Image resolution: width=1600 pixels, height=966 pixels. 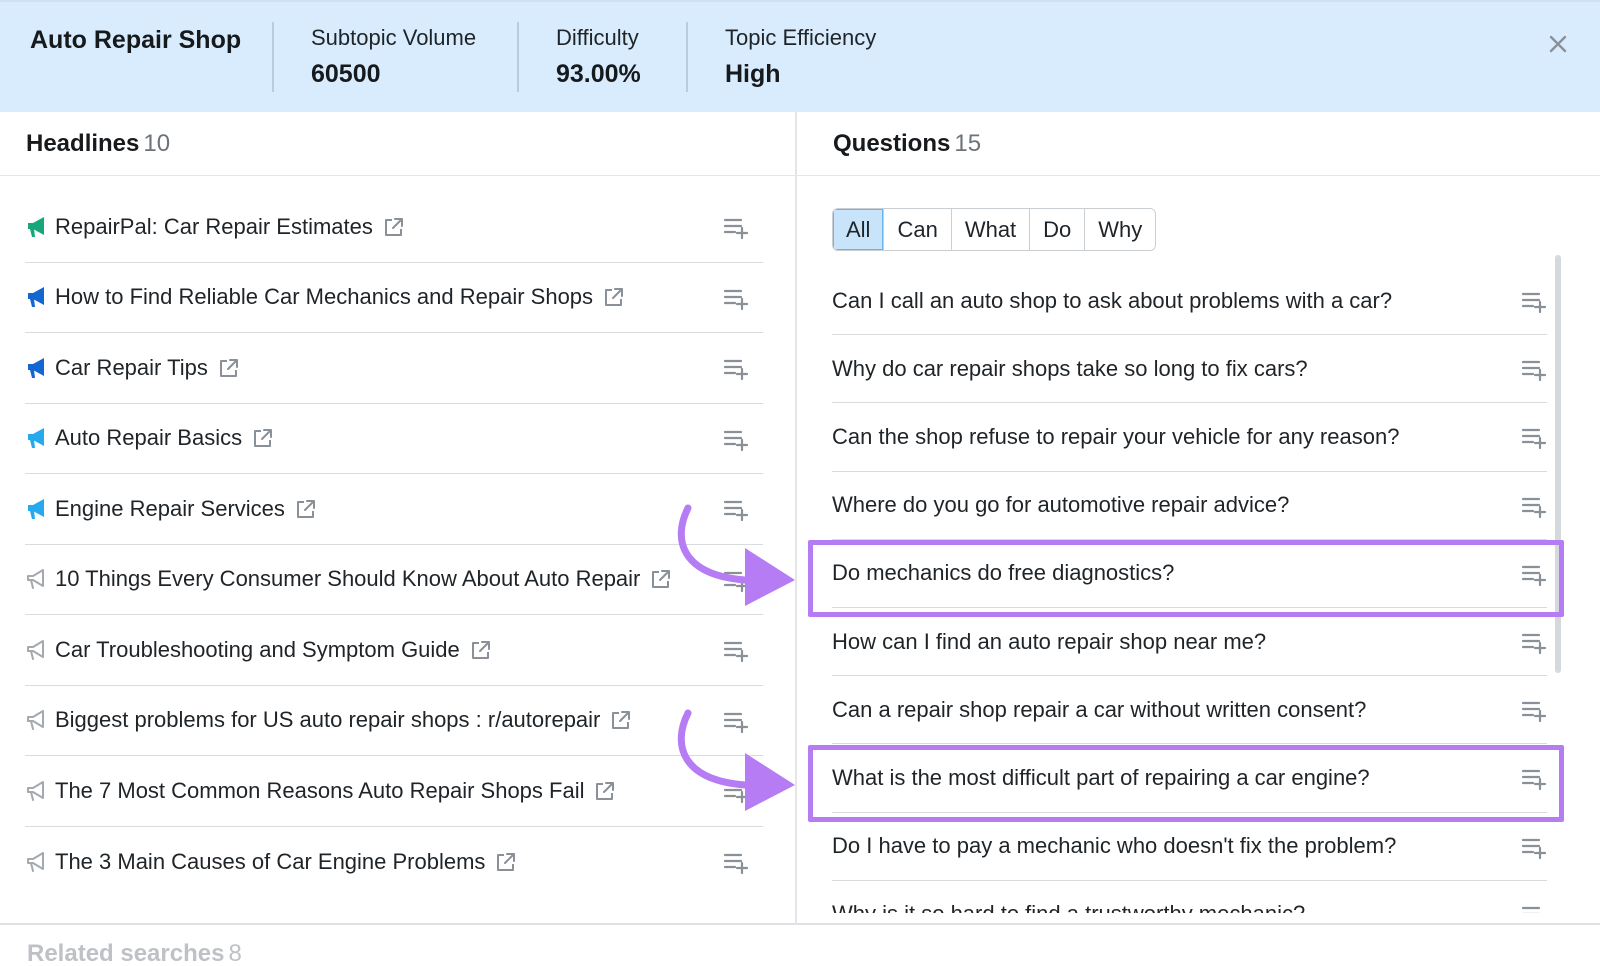 I want to click on related-count: 8, so click(x=235, y=953).